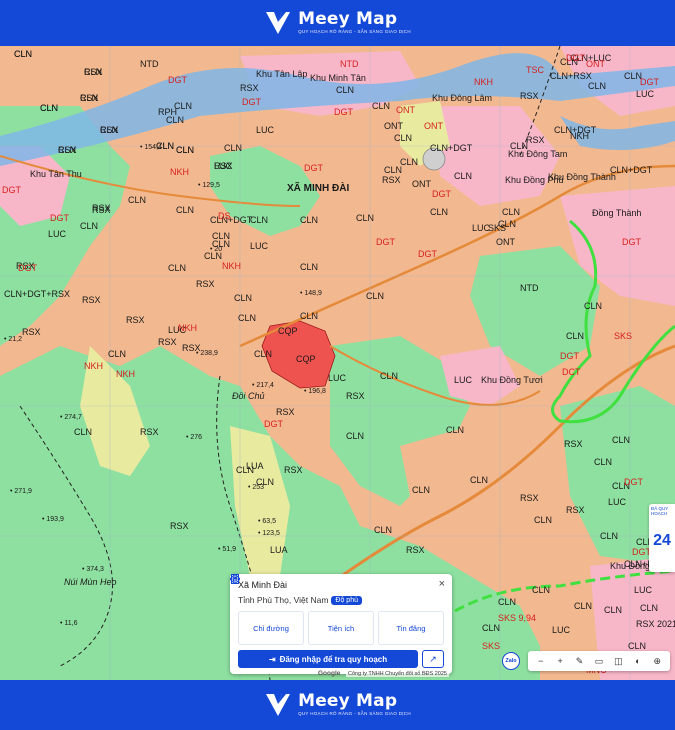  I want to click on listing-icon, so click(235, 579).